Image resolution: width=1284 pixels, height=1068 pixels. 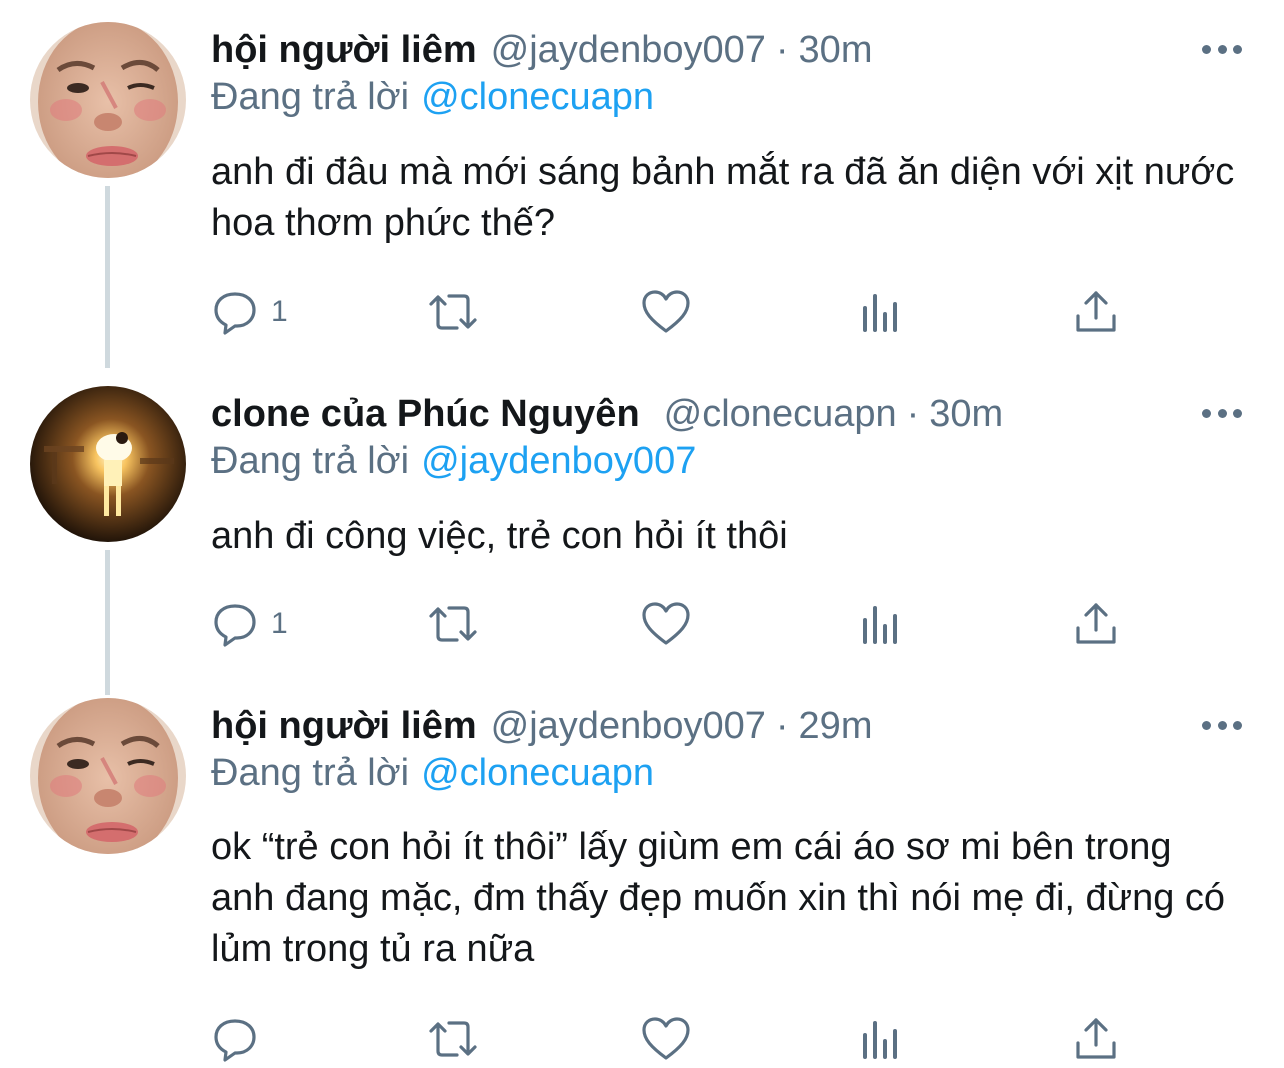 I want to click on reply-button, so click(x=241, y=1039).